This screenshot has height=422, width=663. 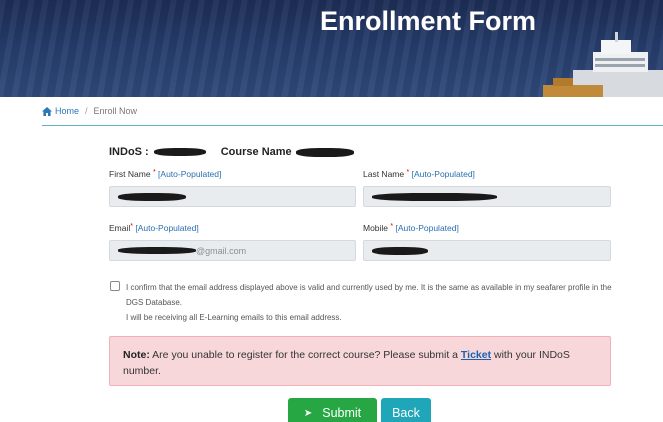 I want to click on last-name-redacted, so click(x=434, y=196).